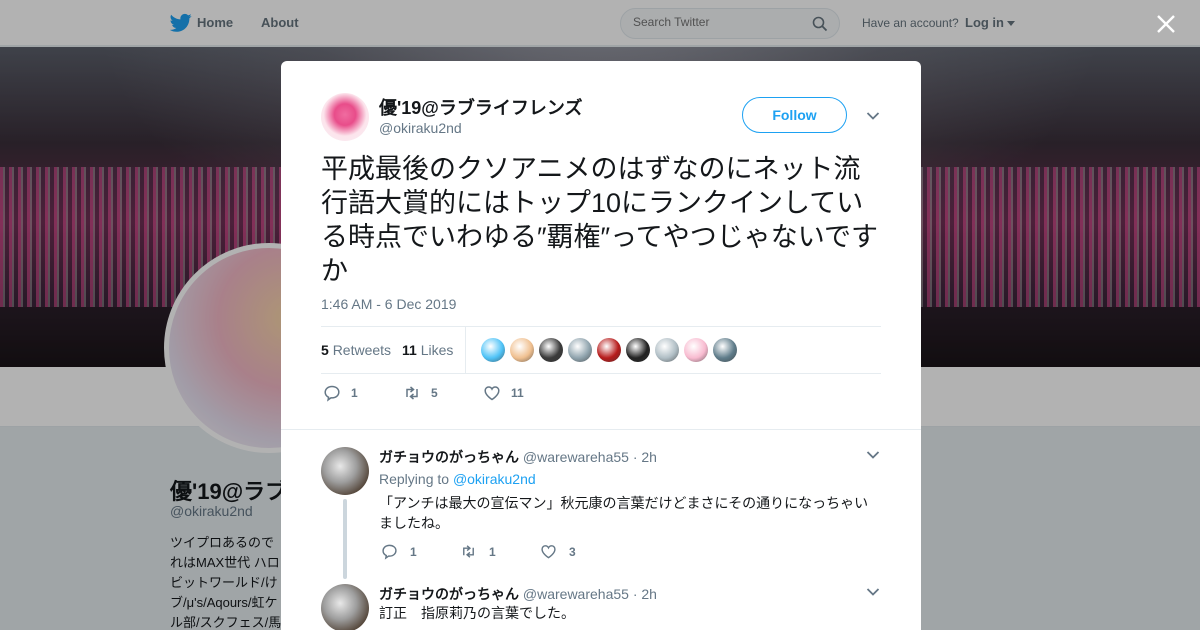 The height and width of the screenshot is (630, 1200). What do you see at coordinates (572, 551) in the screenshot?
I see `like-count: 3` at bounding box center [572, 551].